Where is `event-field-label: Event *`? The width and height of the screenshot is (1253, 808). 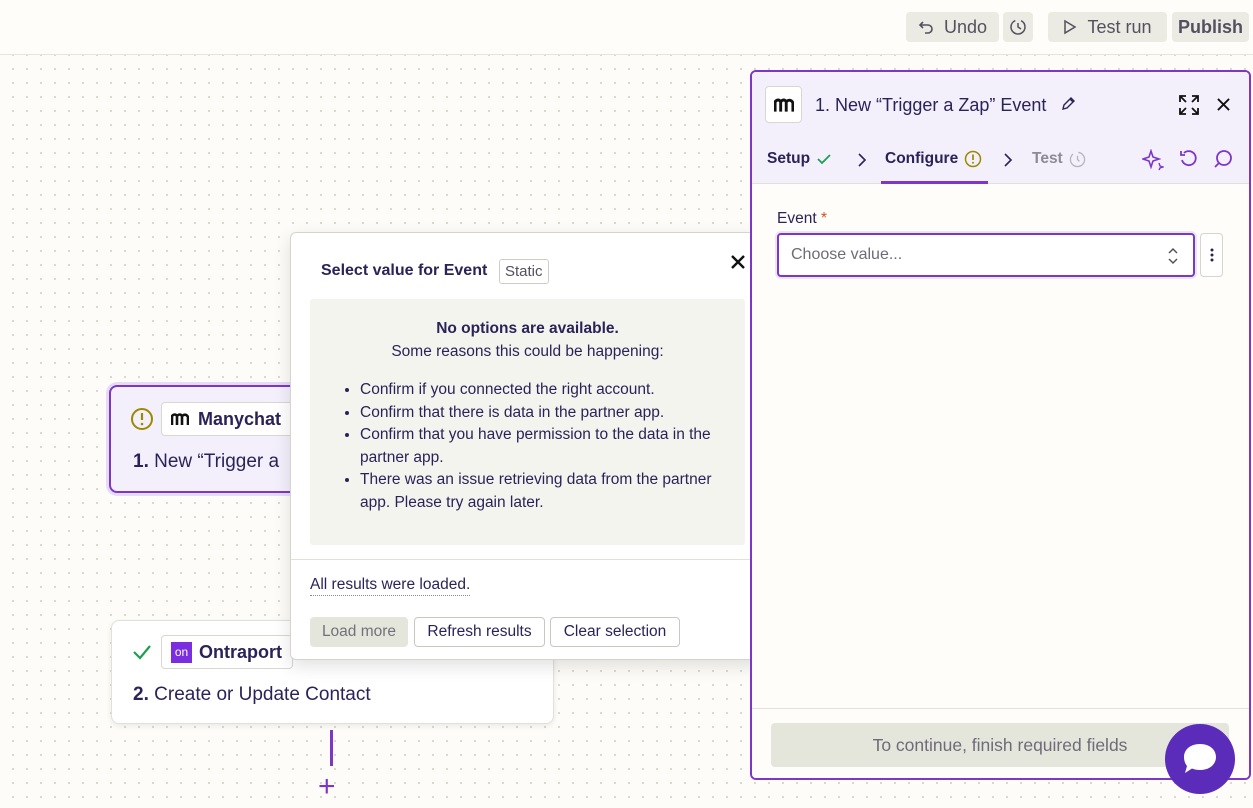 event-field-label: Event * is located at coordinates (802, 219).